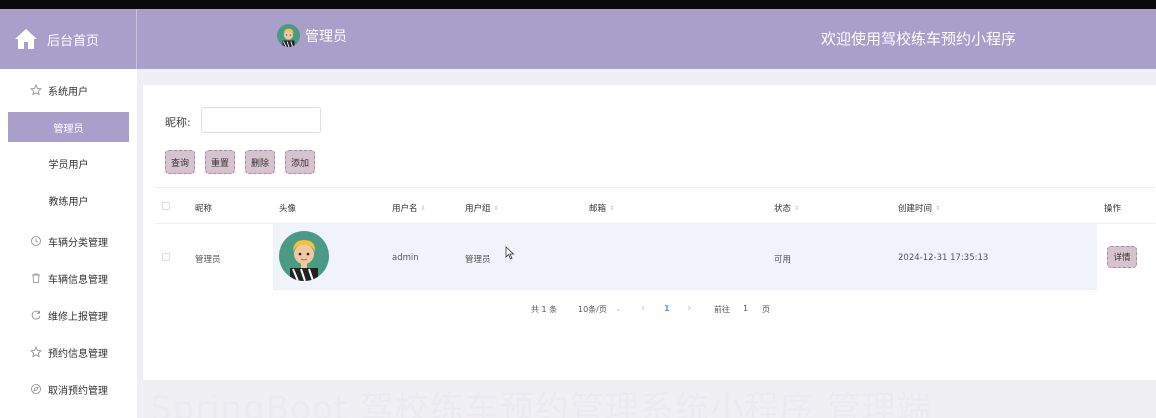 The width and height of the screenshot is (1156, 418). I want to click on sidebar-item-students: 学员用户, so click(68, 163).